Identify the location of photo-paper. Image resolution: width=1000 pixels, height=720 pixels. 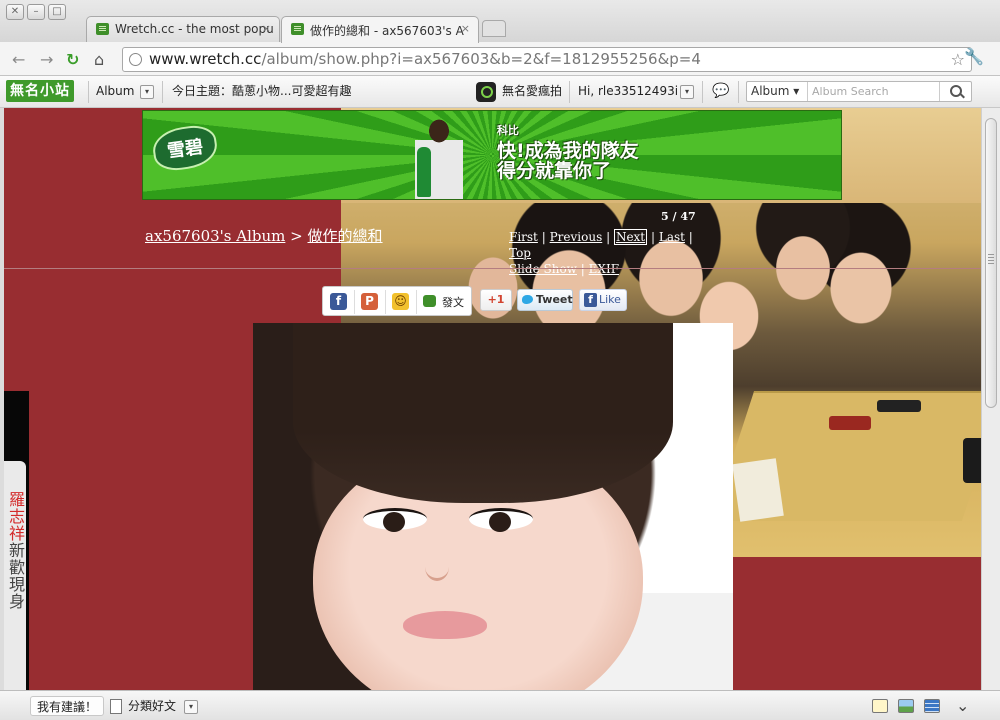
(758, 490).